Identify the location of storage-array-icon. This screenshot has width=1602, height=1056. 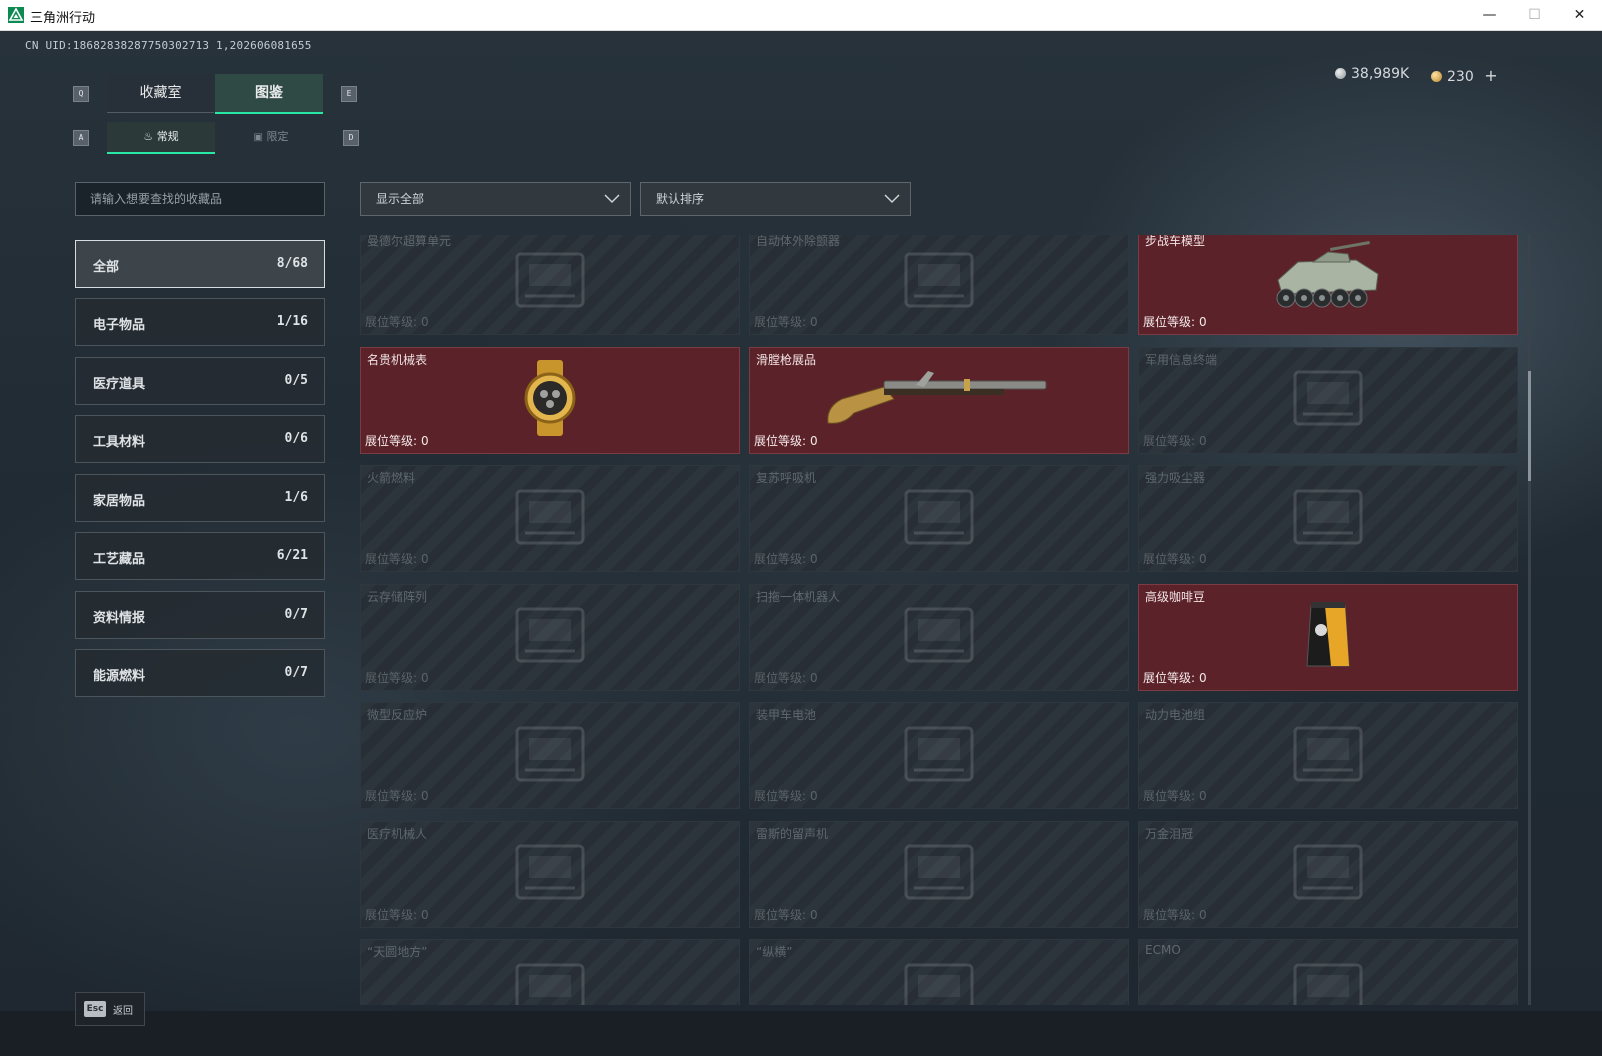
(550, 637).